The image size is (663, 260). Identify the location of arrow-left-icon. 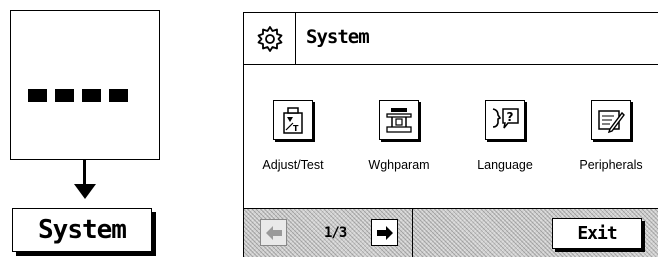
(273, 232).